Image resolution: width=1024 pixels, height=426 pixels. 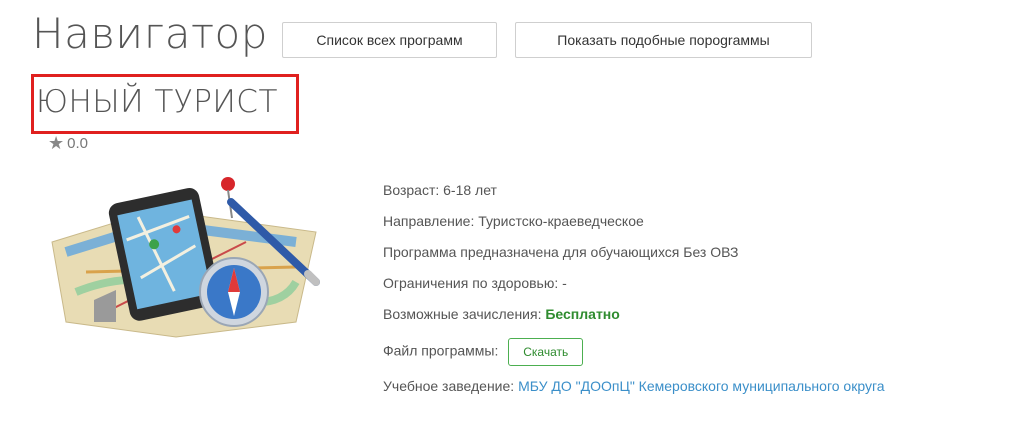 What do you see at coordinates (513, 221) in the screenshot?
I see `direction-text: Направление: Туристско-краеведческое` at bounding box center [513, 221].